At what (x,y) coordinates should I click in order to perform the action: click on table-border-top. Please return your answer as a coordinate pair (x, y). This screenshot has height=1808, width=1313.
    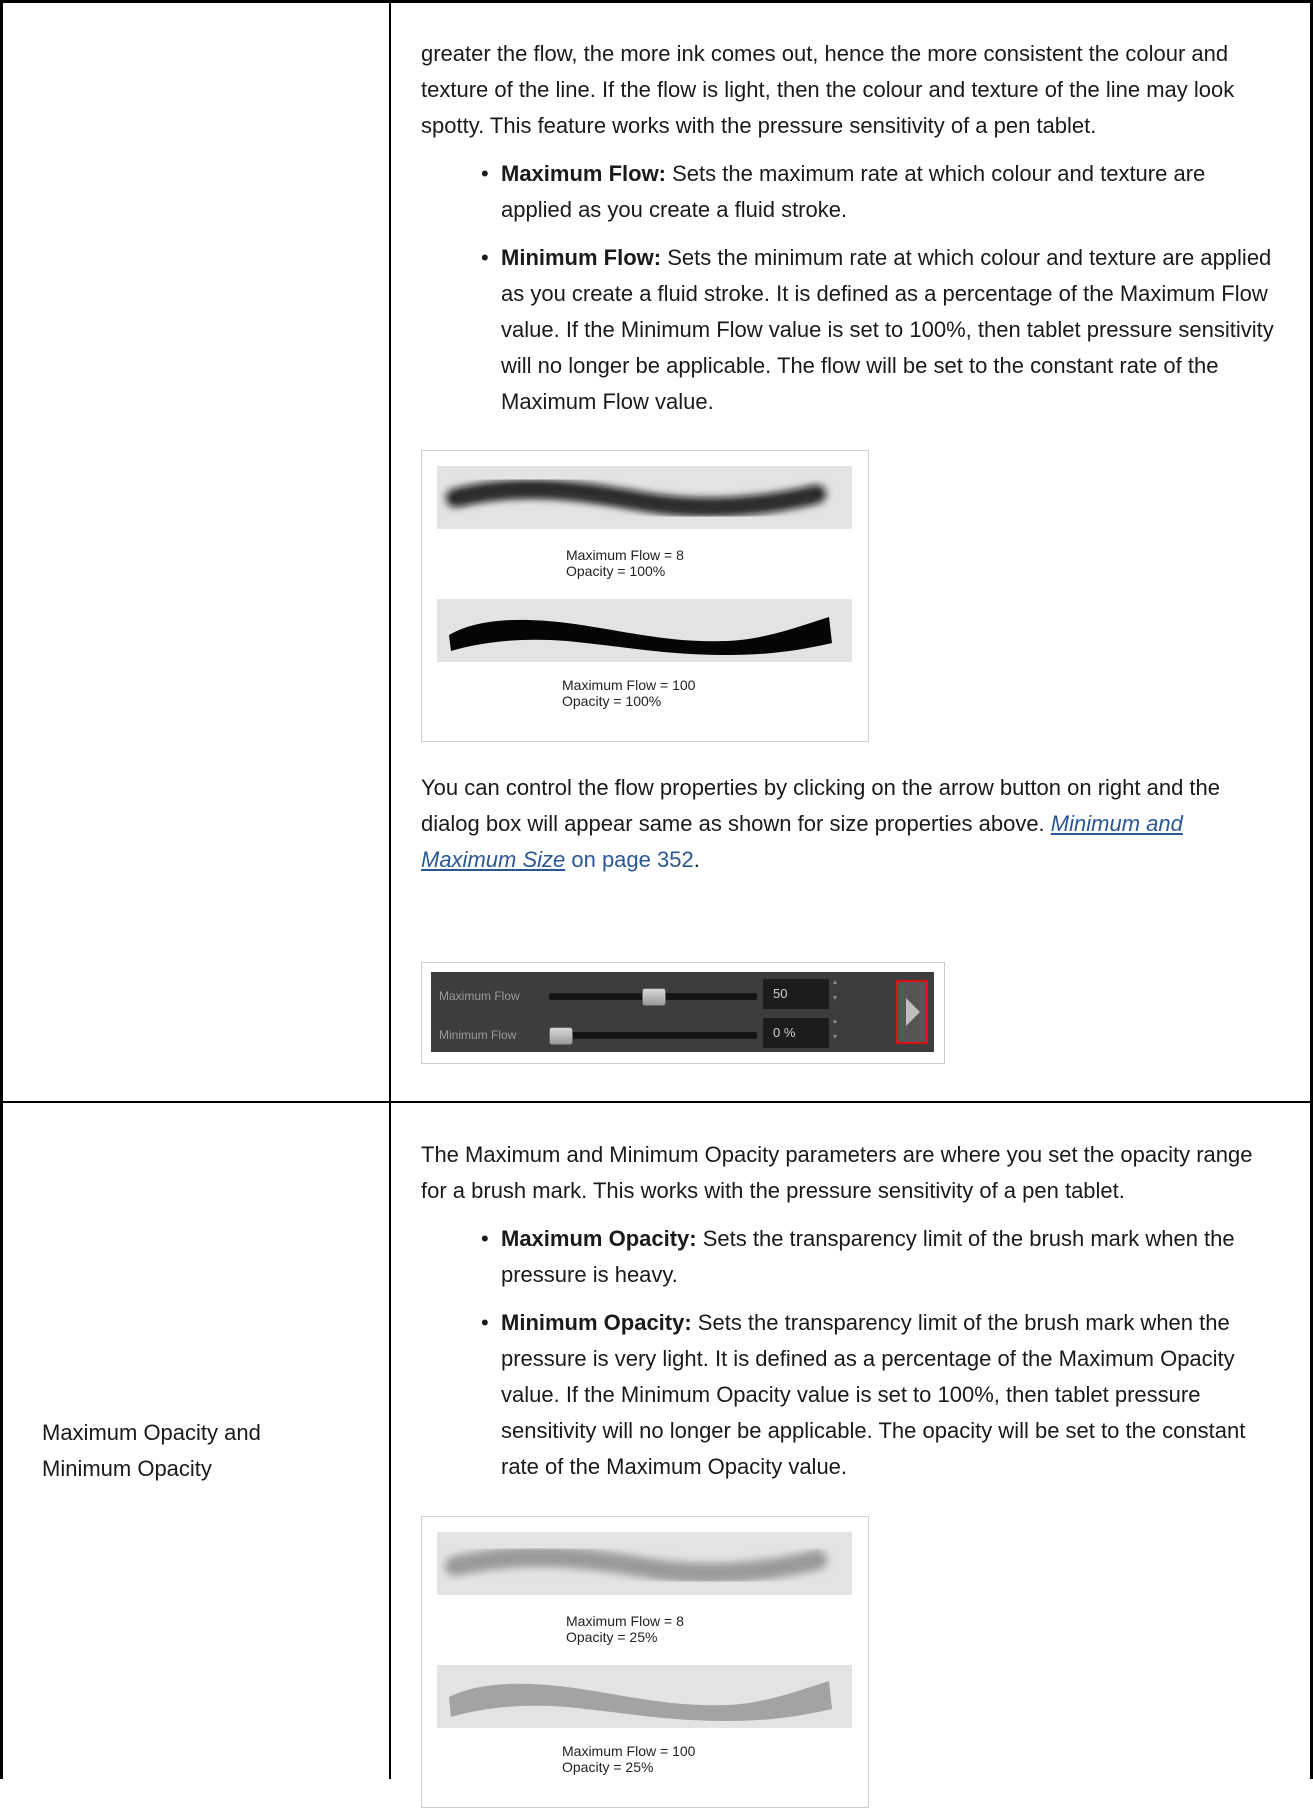
    Looking at the image, I should click on (656, 1).